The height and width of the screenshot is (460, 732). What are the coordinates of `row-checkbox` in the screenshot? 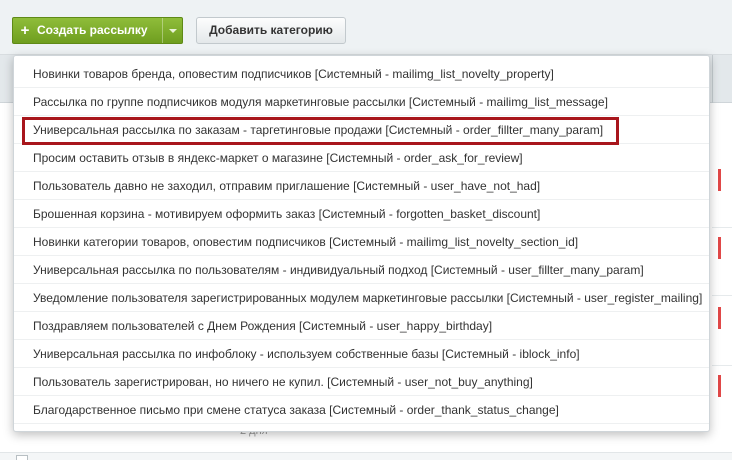 It's located at (22, 457).